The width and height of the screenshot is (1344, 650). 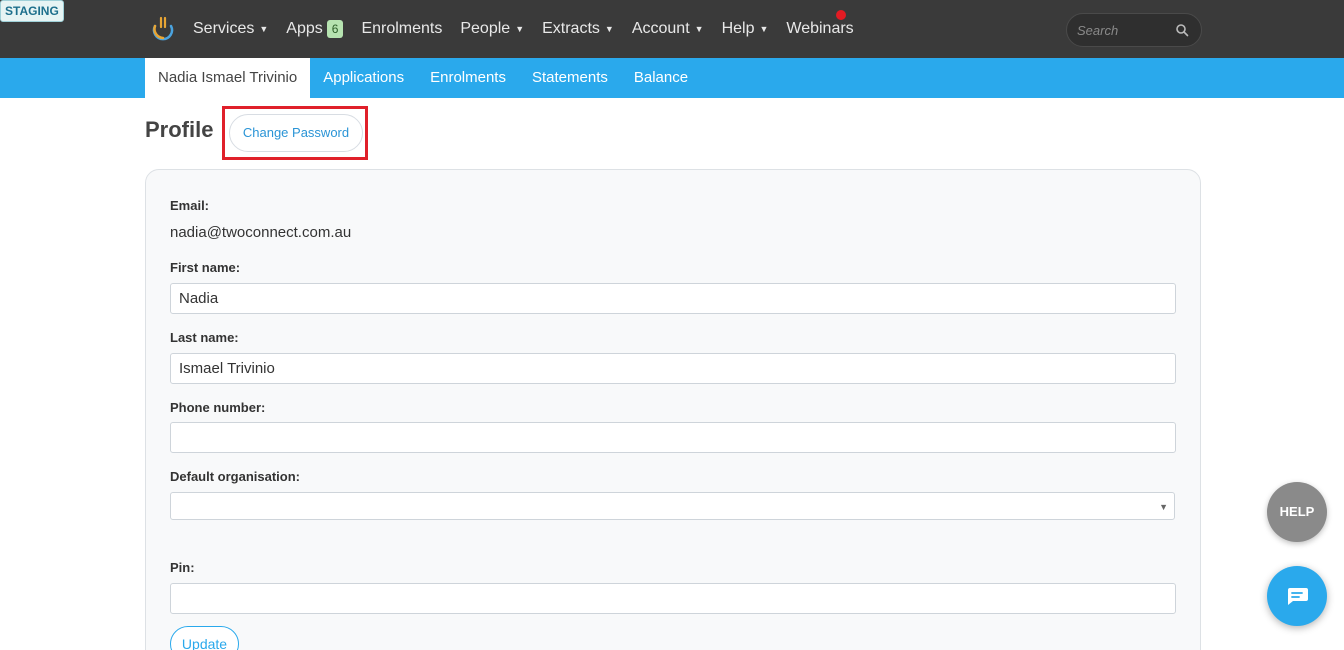 What do you see at coordinates (218, 407) in the screenshot?
I see `phone-label: Phone number:` at bounding box center [218, 407].